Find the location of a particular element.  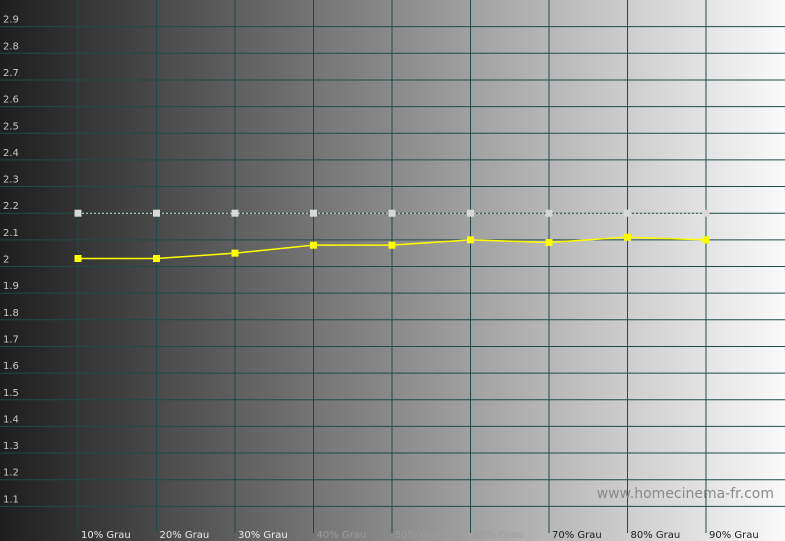

x-tick-label: 70% Grau is located at coordinates (577, 535).